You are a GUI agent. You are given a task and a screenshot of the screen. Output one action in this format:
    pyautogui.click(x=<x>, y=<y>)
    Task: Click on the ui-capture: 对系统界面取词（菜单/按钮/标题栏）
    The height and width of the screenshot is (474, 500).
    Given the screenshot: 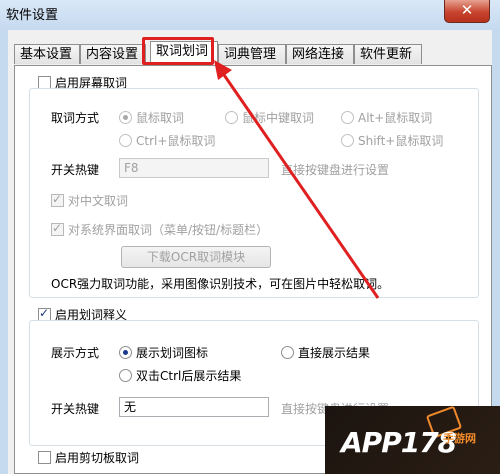 What is the action you would take?
    pyautogui.click(x=159, y=229)
    